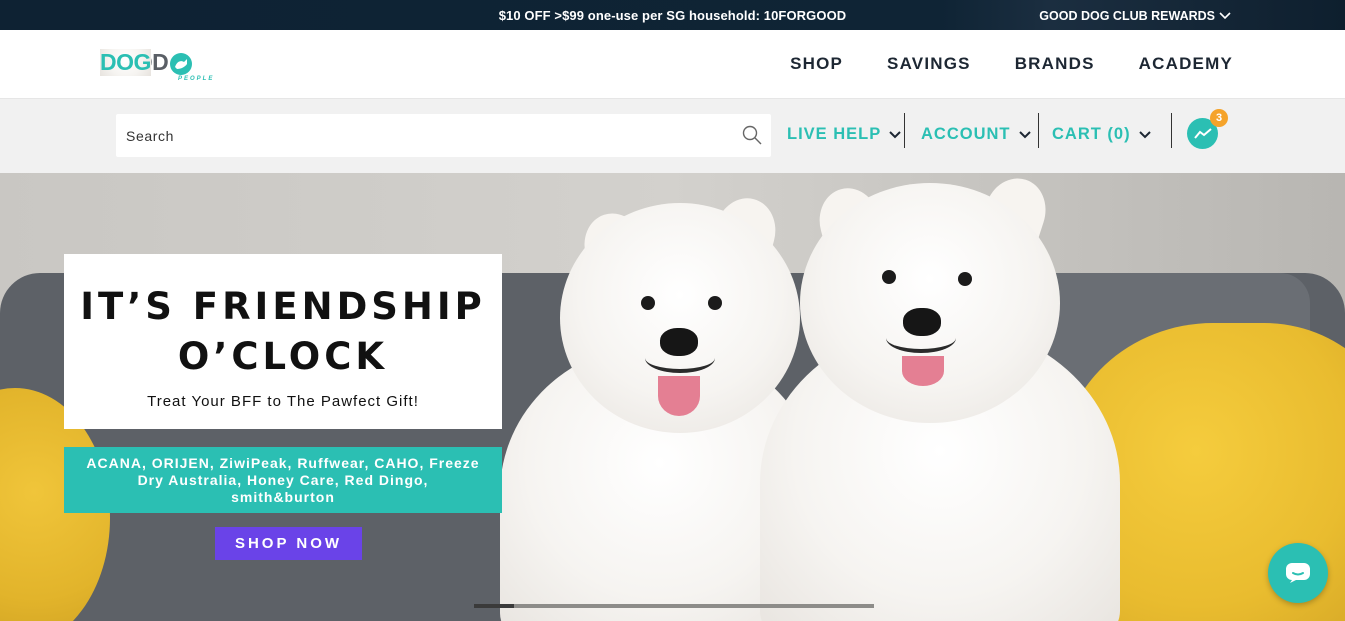 The height and width of the screenshot is (621, 1345). What do you see at coordinates (1219, 118) in the screenshot?
I see `notification-badge: 3` at bounding box center [1219, 118].